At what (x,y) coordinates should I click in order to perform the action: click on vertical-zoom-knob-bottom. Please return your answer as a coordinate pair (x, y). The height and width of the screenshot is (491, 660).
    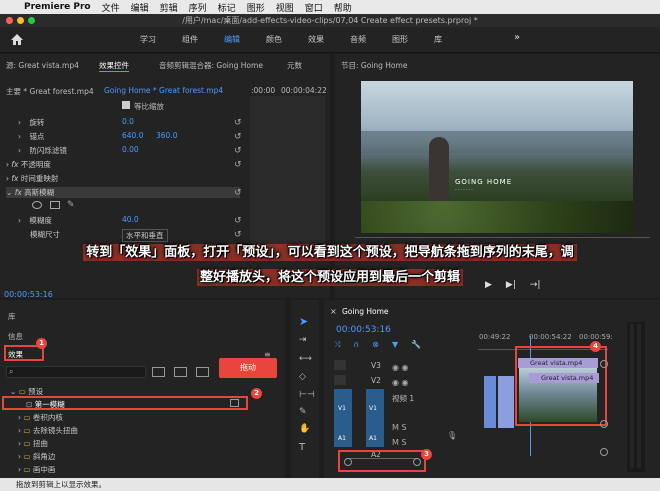
    Looking at the image, I should click on (604, 452).